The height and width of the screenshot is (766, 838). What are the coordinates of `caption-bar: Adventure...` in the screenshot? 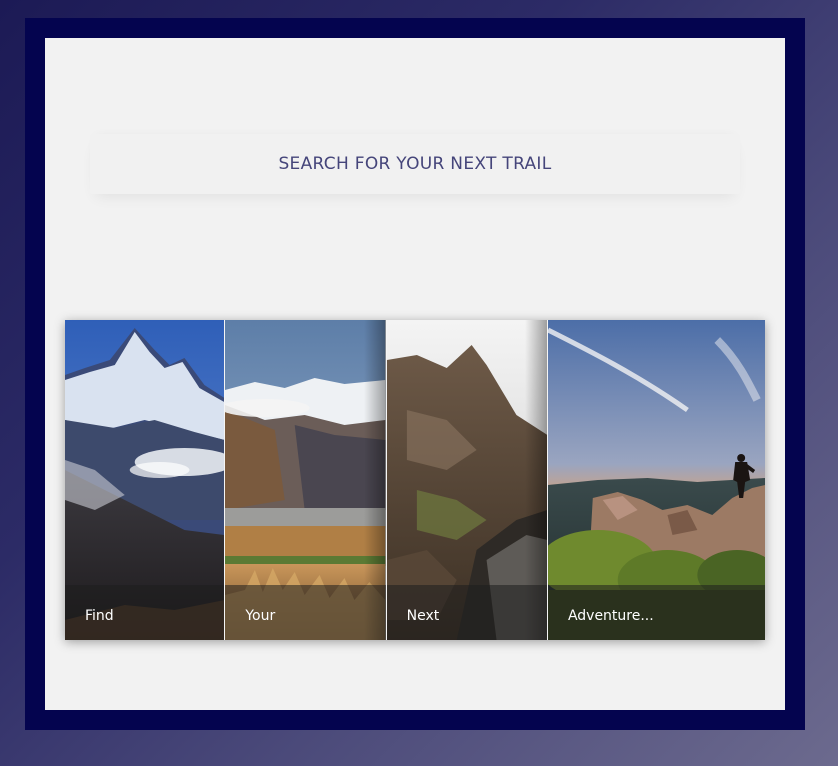 It's located at (656, 612).